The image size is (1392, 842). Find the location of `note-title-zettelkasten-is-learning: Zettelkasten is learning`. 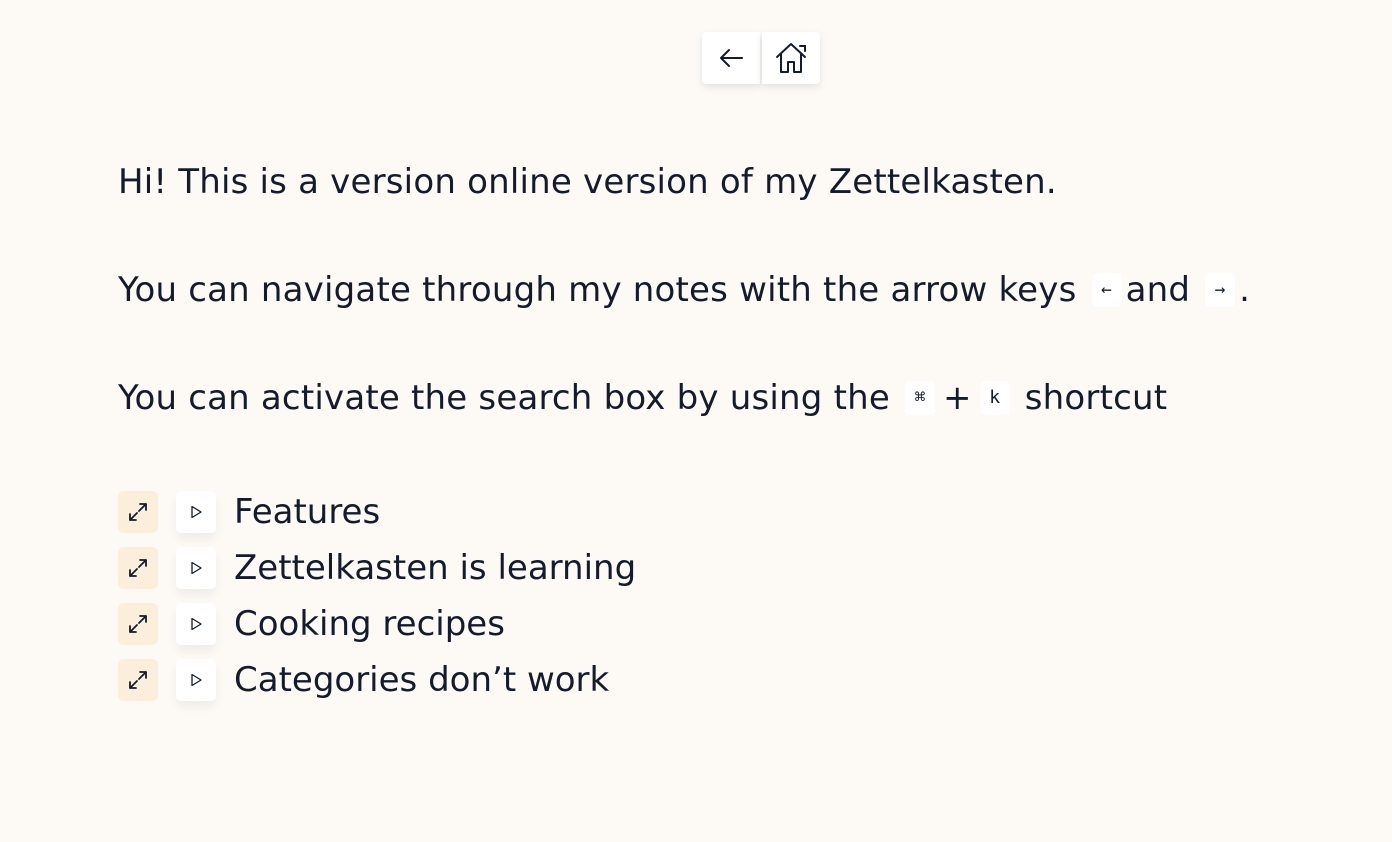

note-title-zettelkasten-is-learning: Zettelkasten is learning is located at coordinates (435, 568).